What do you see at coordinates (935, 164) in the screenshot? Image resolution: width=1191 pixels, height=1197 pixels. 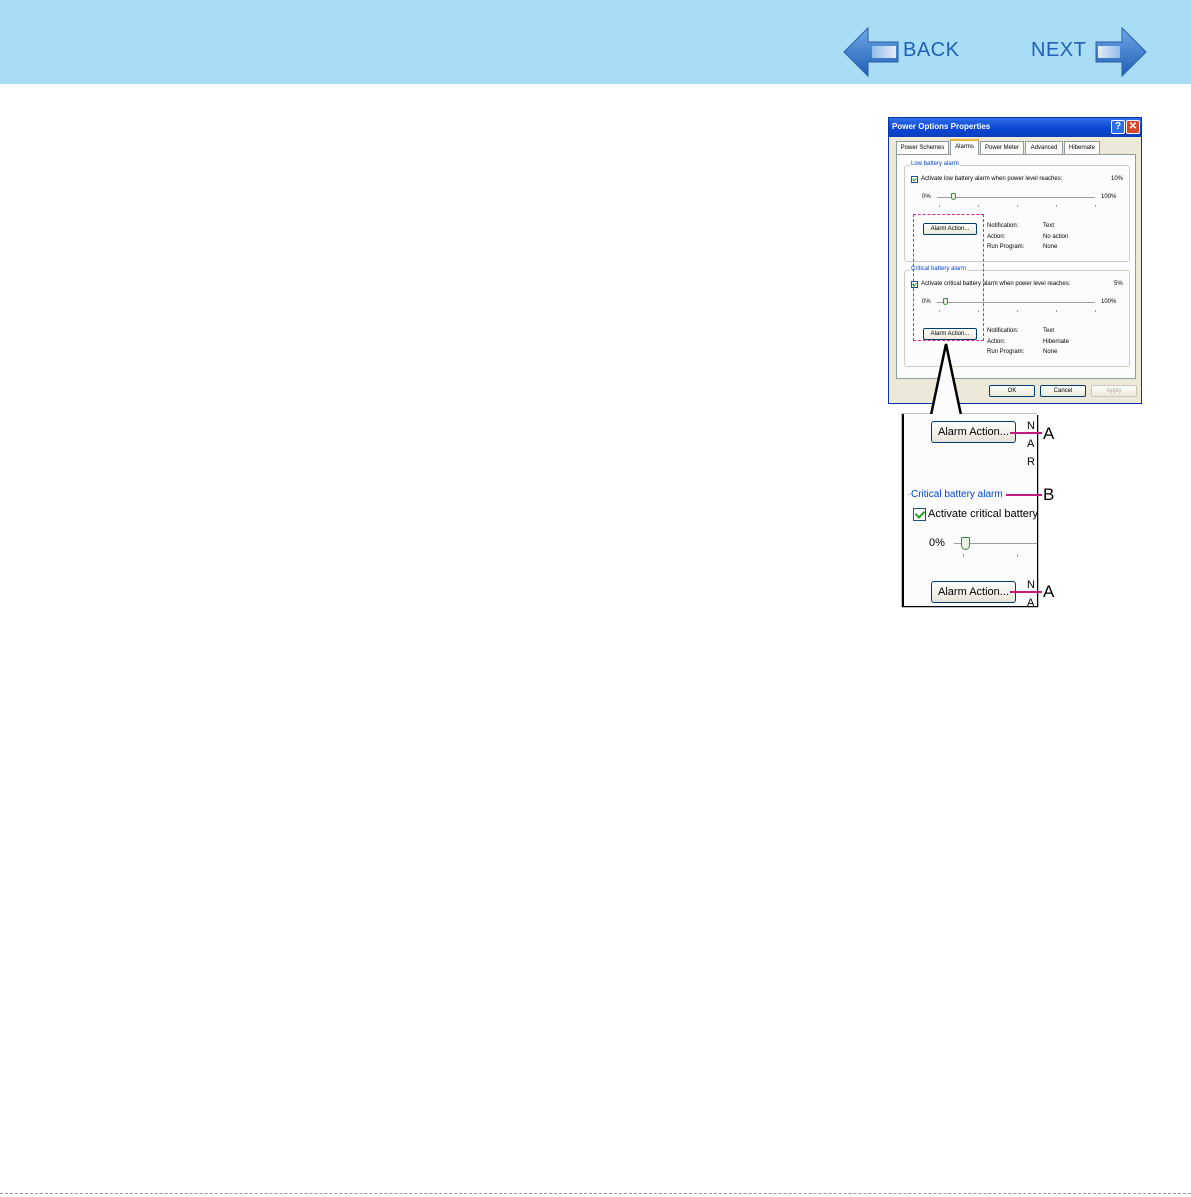 I see `low-battery-group-label: Low battery alarm` at bounding box center [935, 164].